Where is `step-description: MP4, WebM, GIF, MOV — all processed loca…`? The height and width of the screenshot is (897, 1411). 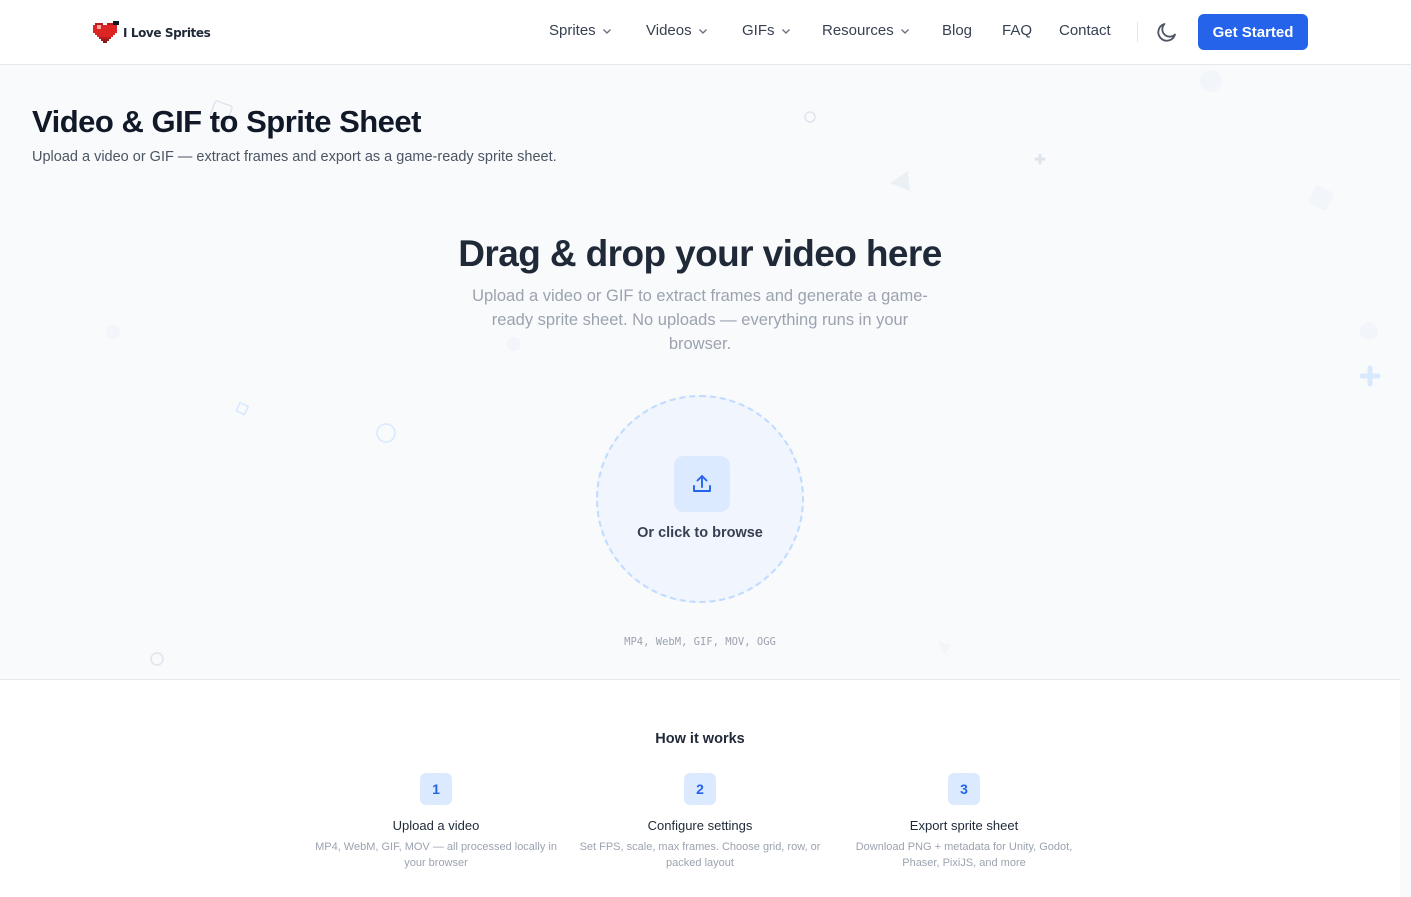
step-description: MP4, WebM, GIF, MOV — all processed loca… is located at coordinates (436, 855).